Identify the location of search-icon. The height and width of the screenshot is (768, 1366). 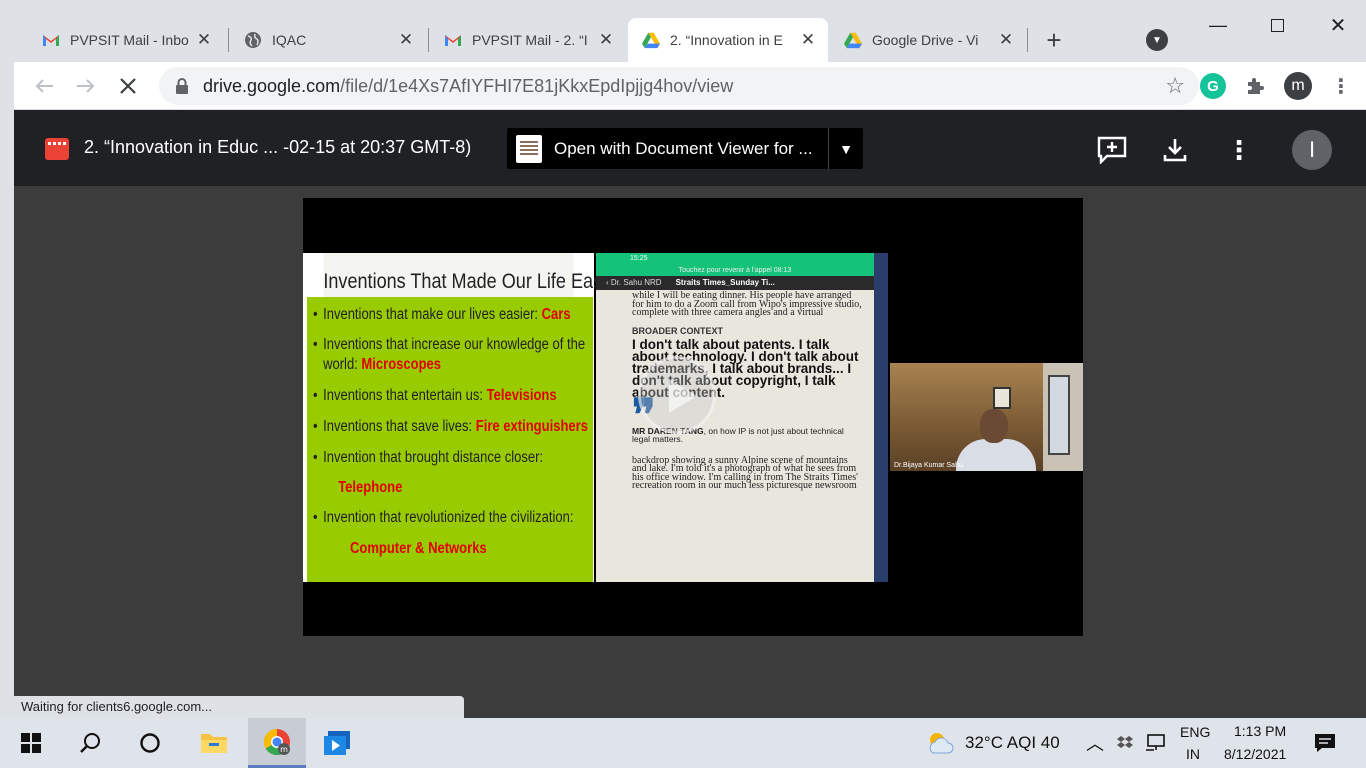
(90, 743).